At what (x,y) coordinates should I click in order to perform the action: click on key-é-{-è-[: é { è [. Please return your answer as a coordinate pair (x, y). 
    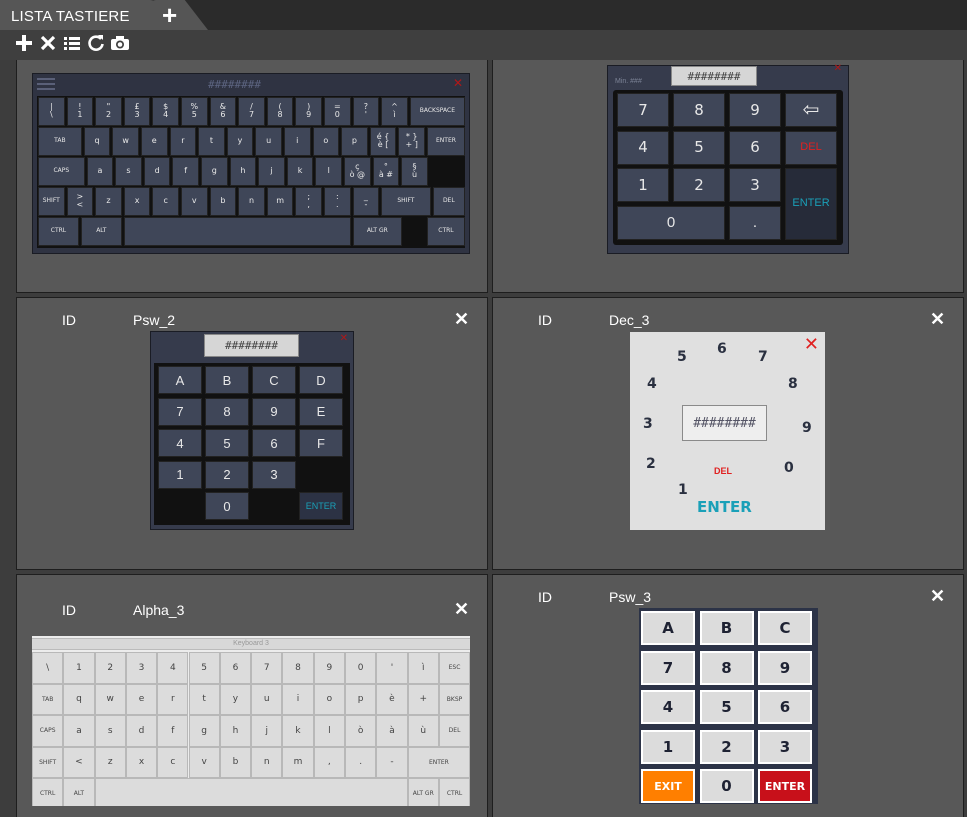
    Looking at the image, I should click on (383, 141).